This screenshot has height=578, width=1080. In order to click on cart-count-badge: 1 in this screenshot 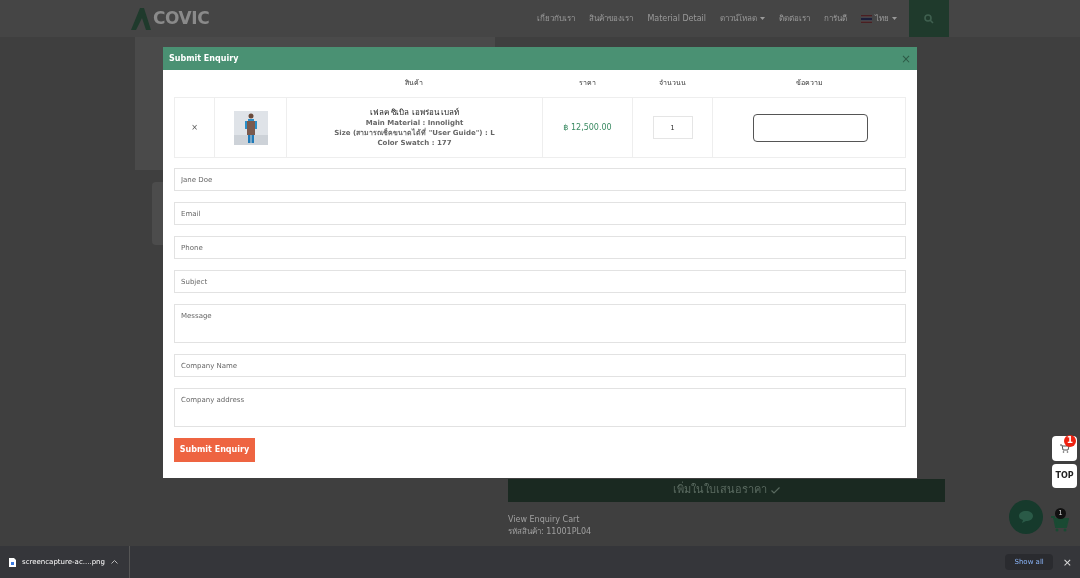, I will do `click(1070, 441)`.